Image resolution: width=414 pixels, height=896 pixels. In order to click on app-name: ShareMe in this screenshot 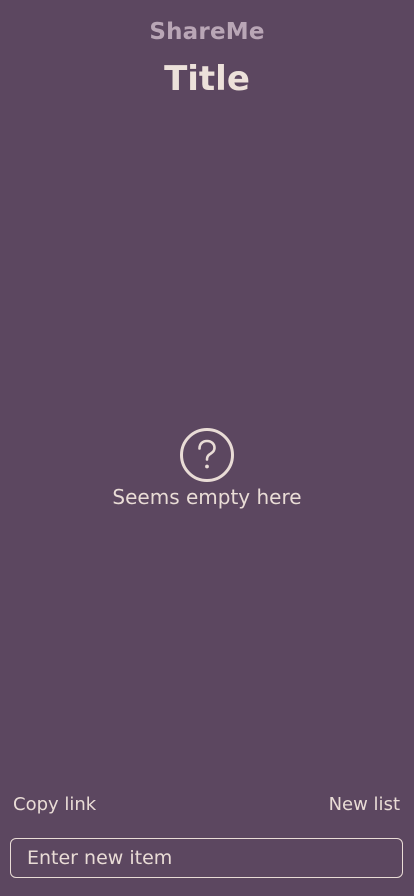, I will do `click(207, 32)`.